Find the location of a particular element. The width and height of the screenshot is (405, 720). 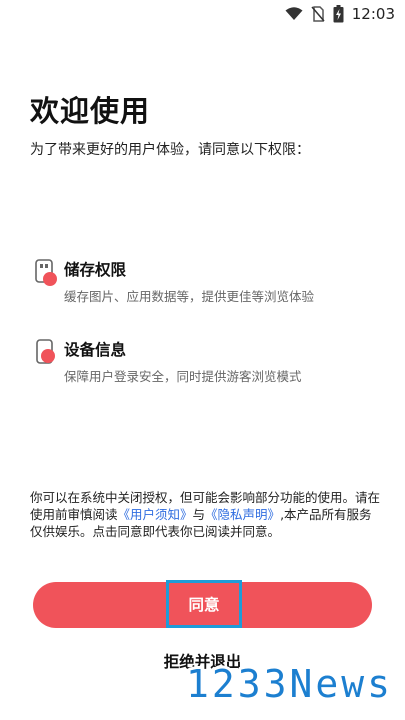

wifi-icon is located at coordinates (294, 13).